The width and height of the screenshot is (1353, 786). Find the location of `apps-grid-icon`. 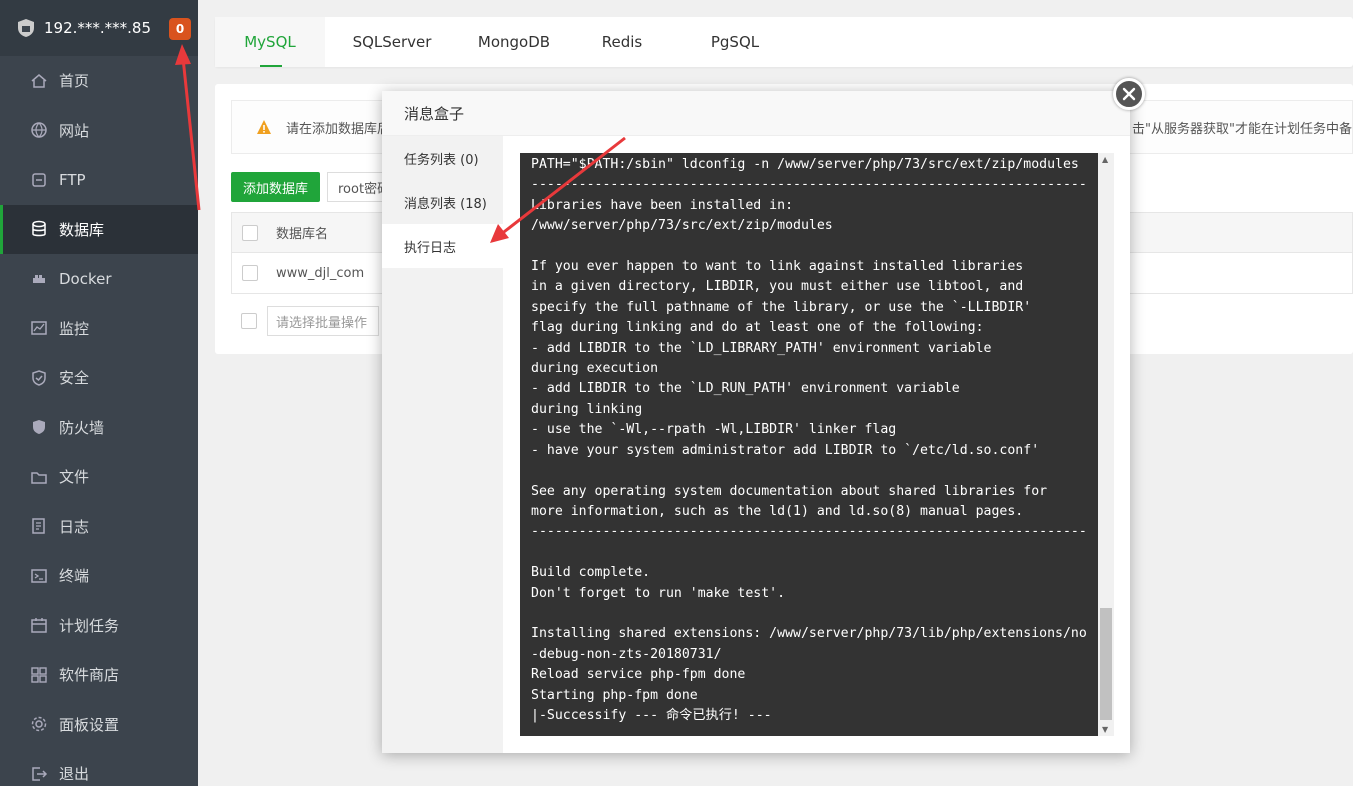

apps-grid-icon is located at coordinates (39, 675).